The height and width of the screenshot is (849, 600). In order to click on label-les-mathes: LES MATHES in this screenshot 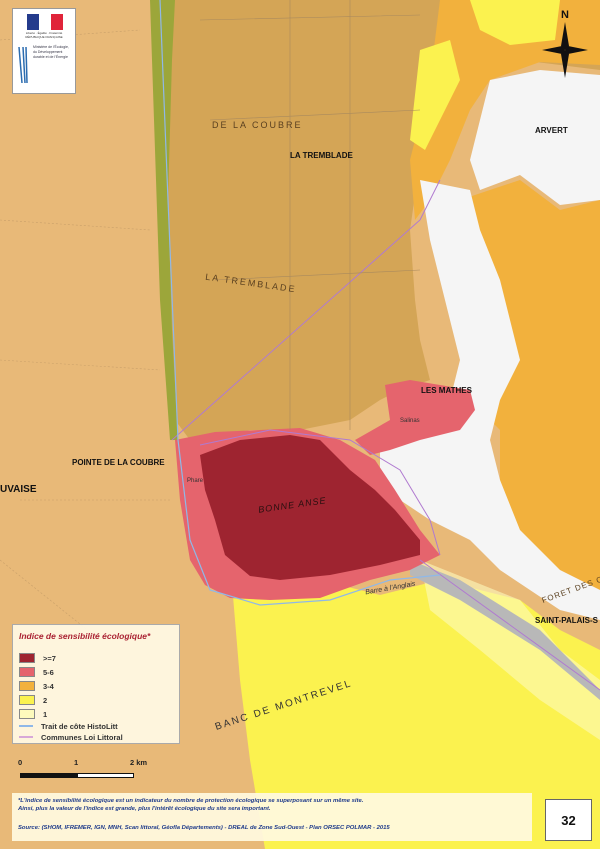, I will do `click(446, 390)`.